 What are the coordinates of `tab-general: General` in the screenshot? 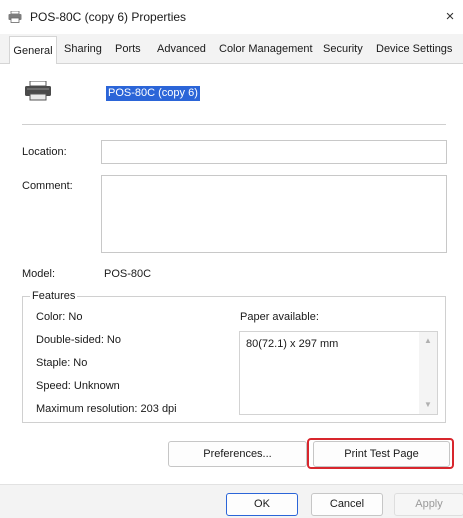 It's located at (33, 50).